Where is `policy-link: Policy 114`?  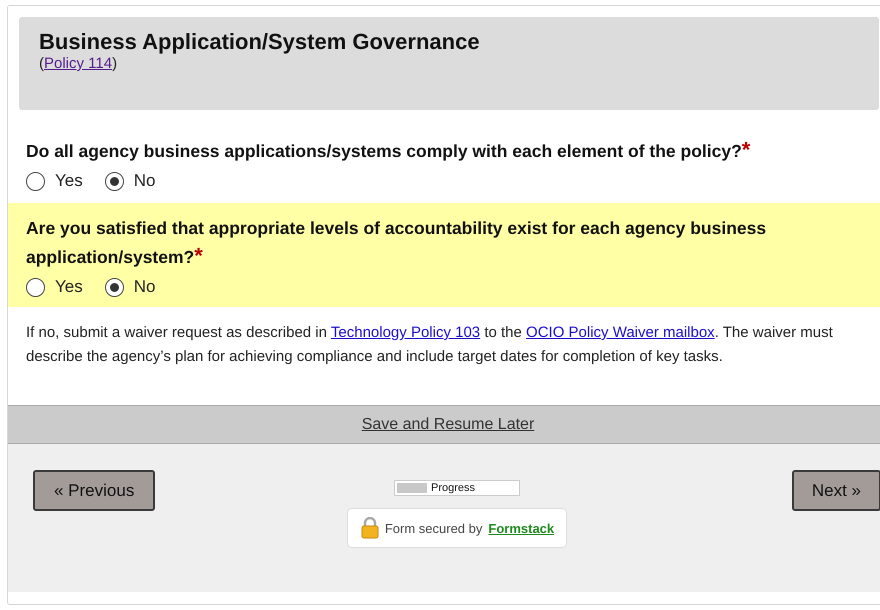 policy-link: Policy 114 is located at coordinates (78, 63).